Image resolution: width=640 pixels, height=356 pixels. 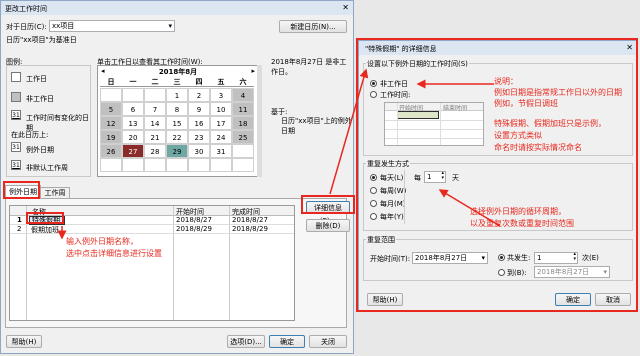 I want to click on arrow-details-to-dialog, so click(x=349, y=131).